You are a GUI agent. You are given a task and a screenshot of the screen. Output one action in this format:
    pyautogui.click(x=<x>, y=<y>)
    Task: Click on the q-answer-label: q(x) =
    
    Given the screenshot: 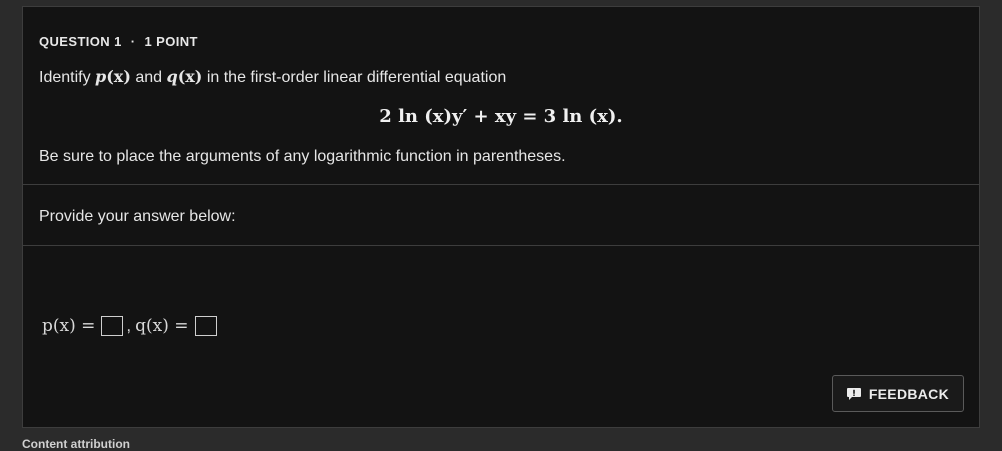 What is the action you would take?
    pyautogui.click(x=162, y=326)
    